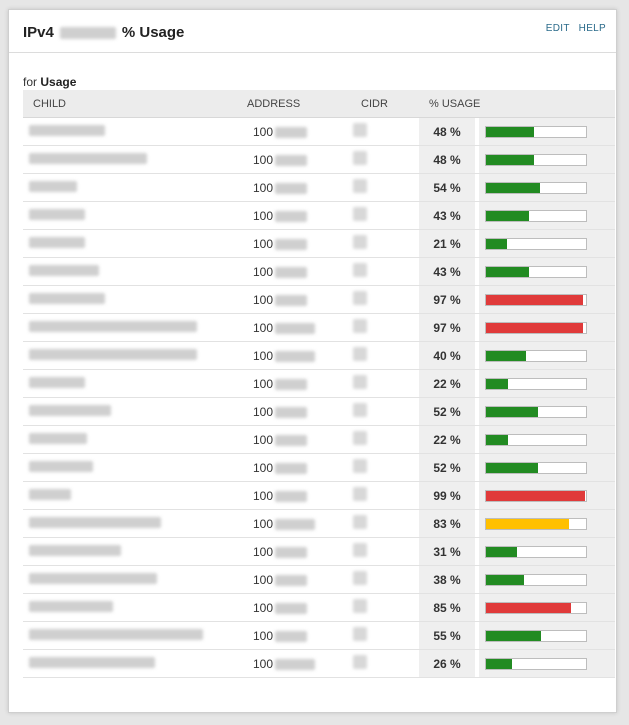 The image size is (629, 725). What do you see at coordinates (294, 104) in the screenshot?
I see `column-address: ADDRESS` at bounding box center [294, 104].